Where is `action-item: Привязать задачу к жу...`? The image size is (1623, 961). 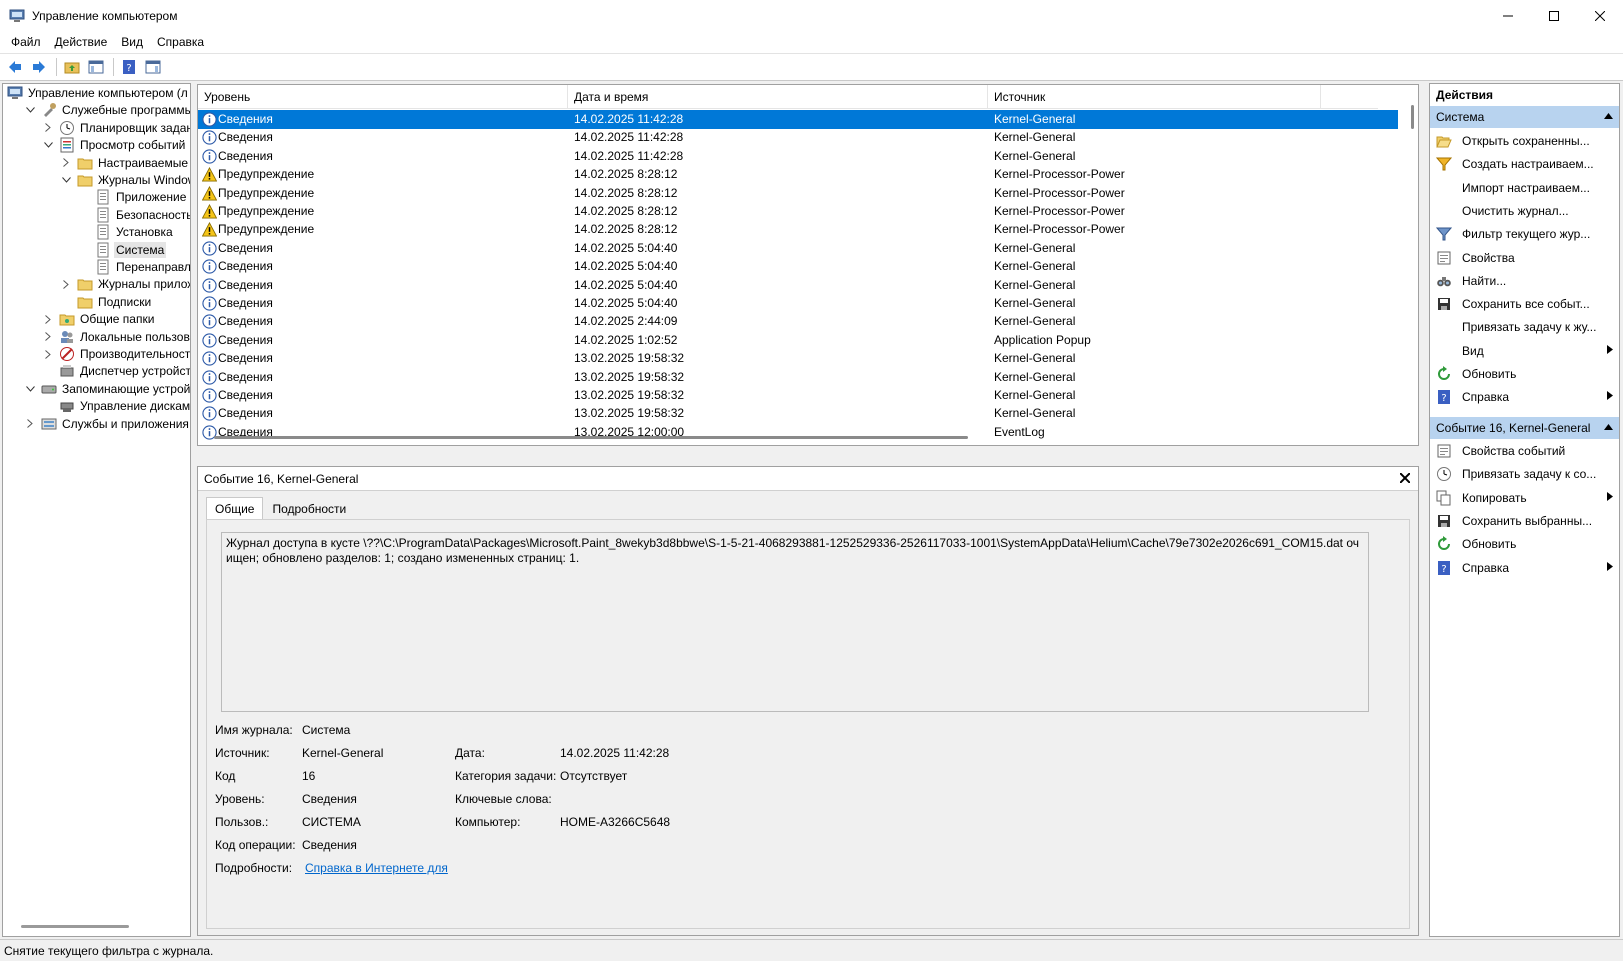
action-item: Привязать задачу к жу... is located at coordinates (1524, 327).